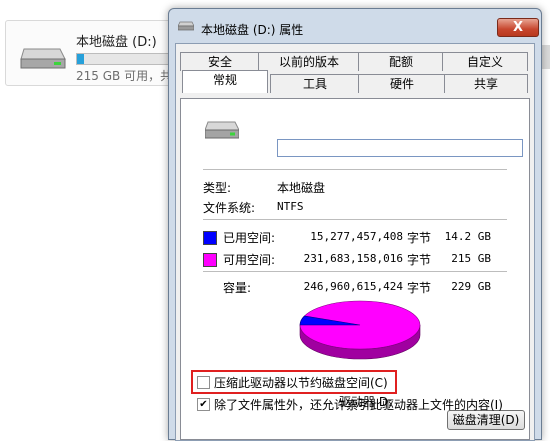 The height and width of the screenshot is (441, 550). Describe the element at coordinates (186, 26) in the screenshot. I see `drive-icon` at that location.